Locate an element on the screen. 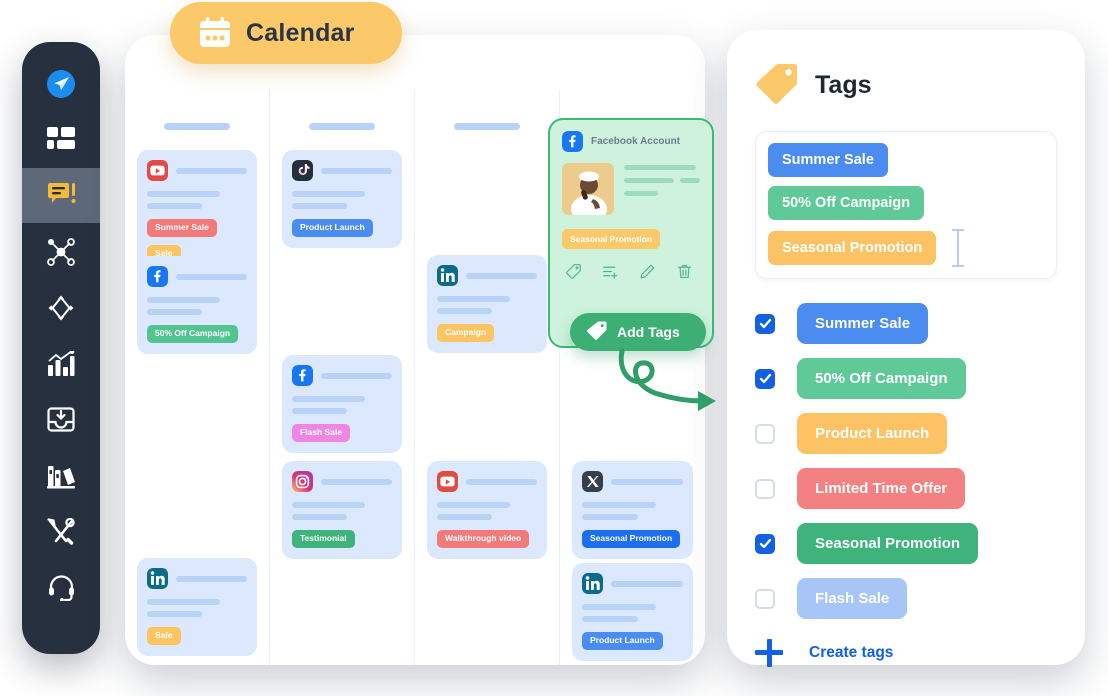  post-card: Sale is located at coordinates (197, 607).